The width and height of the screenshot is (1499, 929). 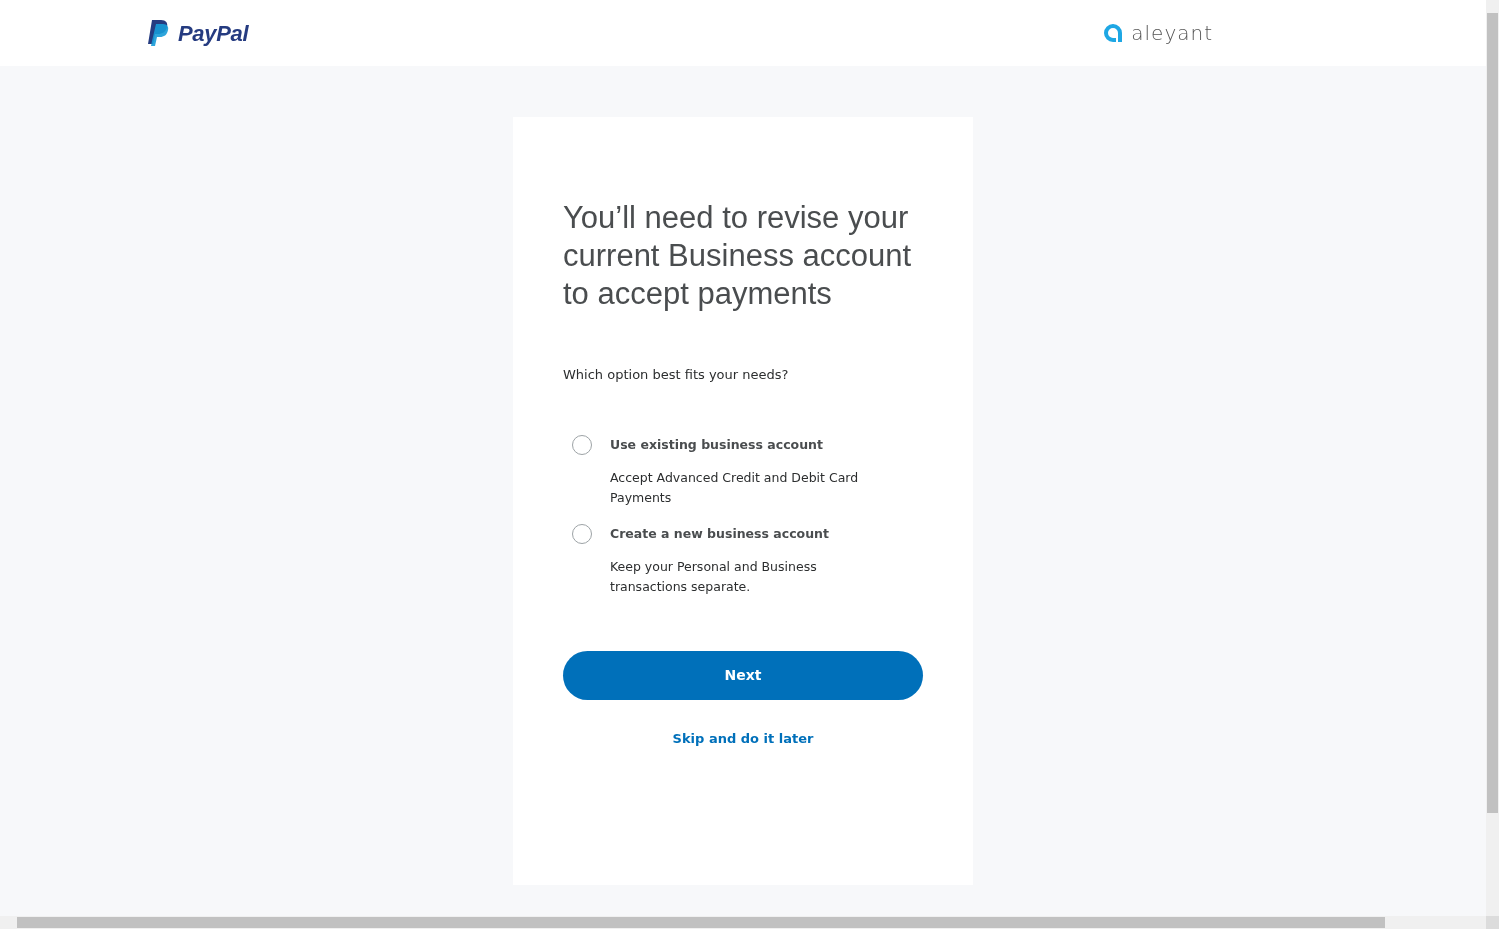 I want to click on vertical-scrollbar, so click(x=1492, y=458).